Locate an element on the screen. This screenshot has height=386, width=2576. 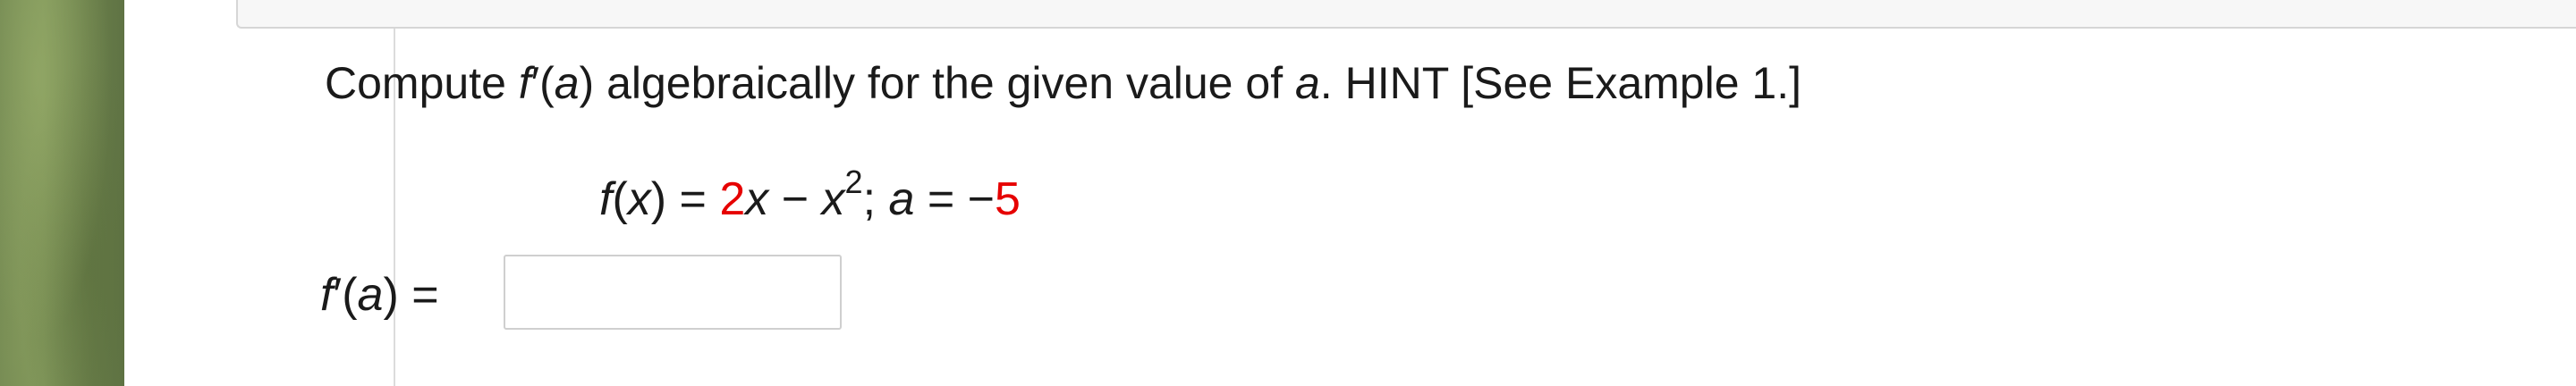
prompt-text-start: Compute is located at coordinates (422, 83).